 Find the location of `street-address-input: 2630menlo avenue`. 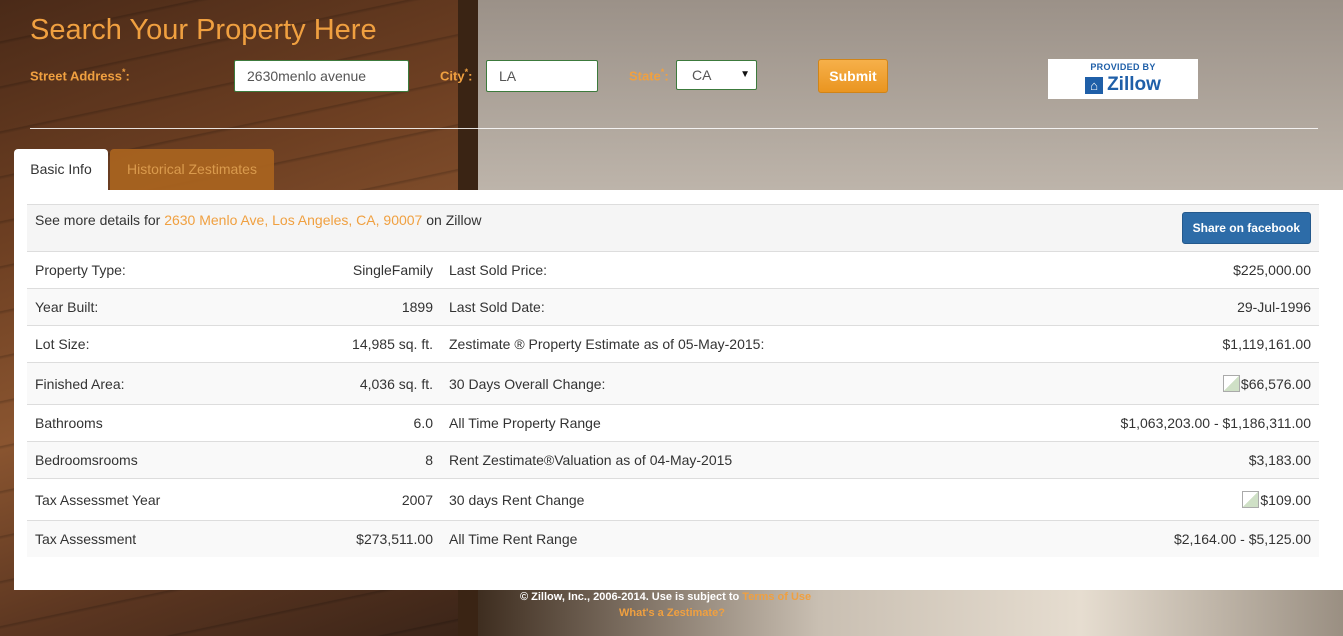

street-address-input: 2630menlo avenue is located at coordinates (321, 76).